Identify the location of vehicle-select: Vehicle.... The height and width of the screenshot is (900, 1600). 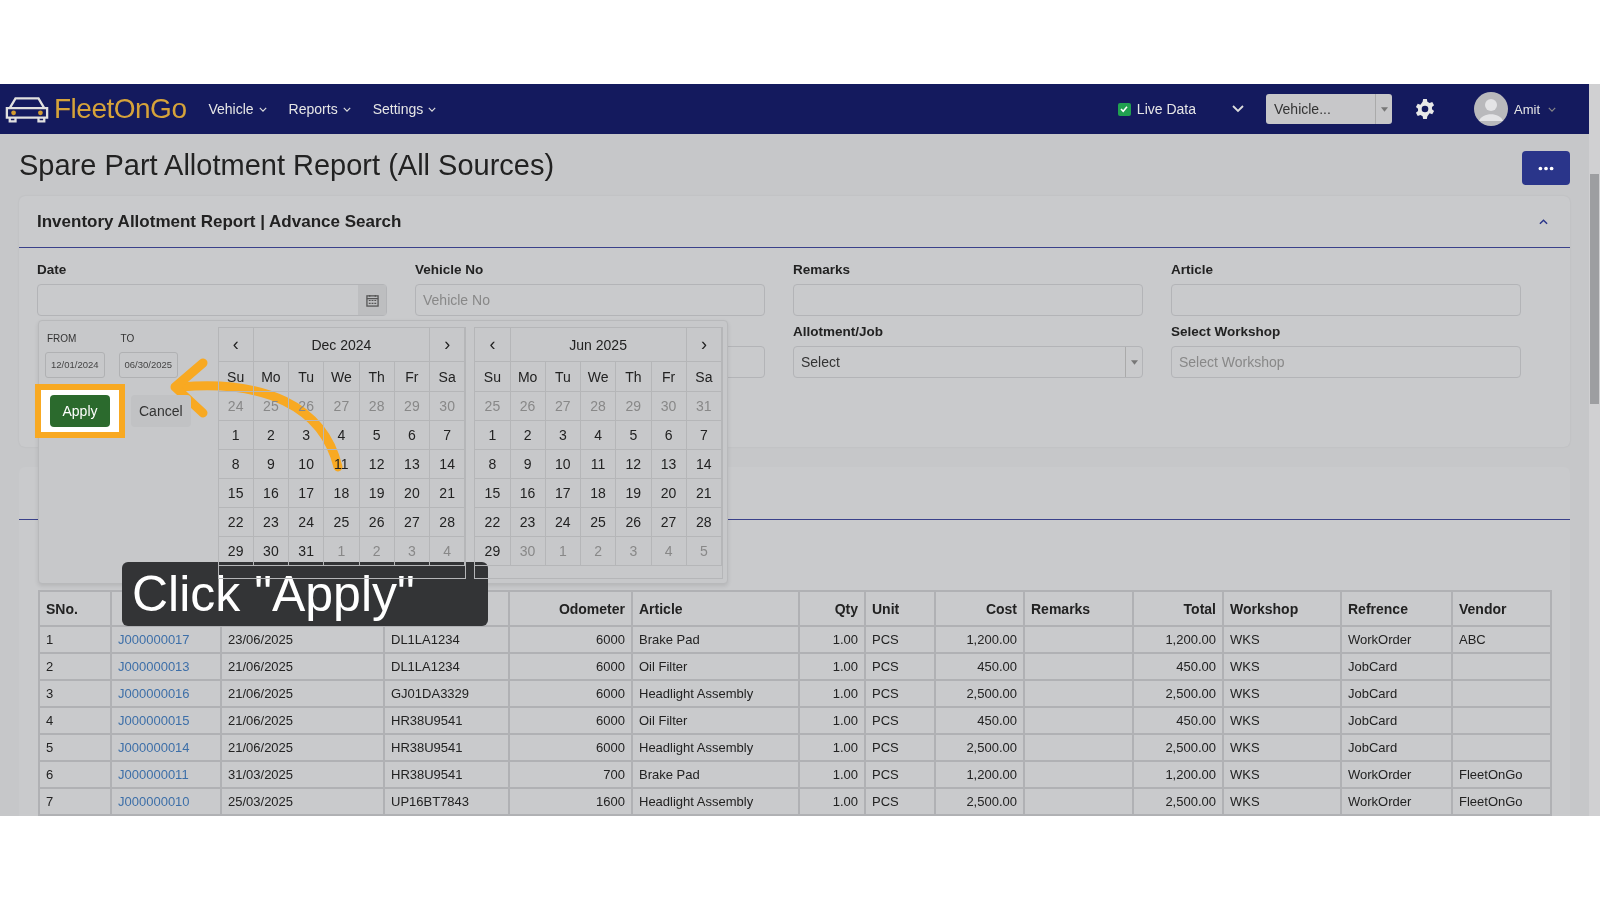
(1329, 109).